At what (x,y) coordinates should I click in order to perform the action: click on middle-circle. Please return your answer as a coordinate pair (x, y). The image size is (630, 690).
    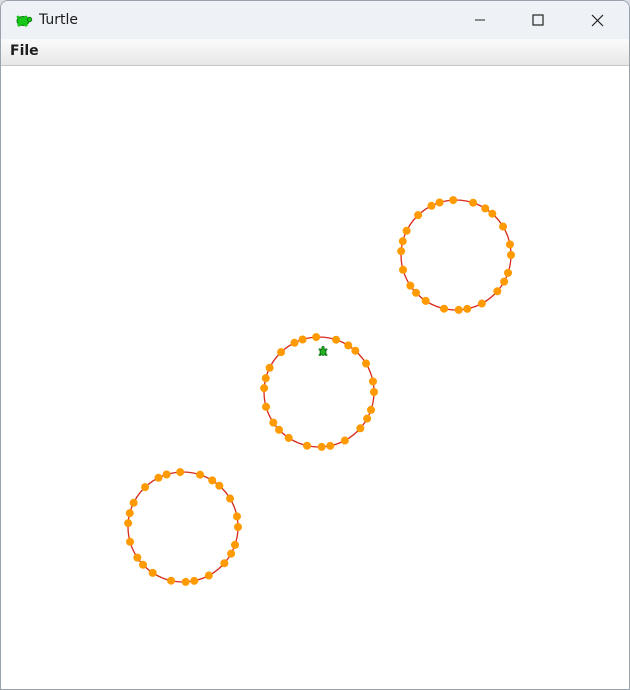
    Looking at the image, I should click on (319, 392).